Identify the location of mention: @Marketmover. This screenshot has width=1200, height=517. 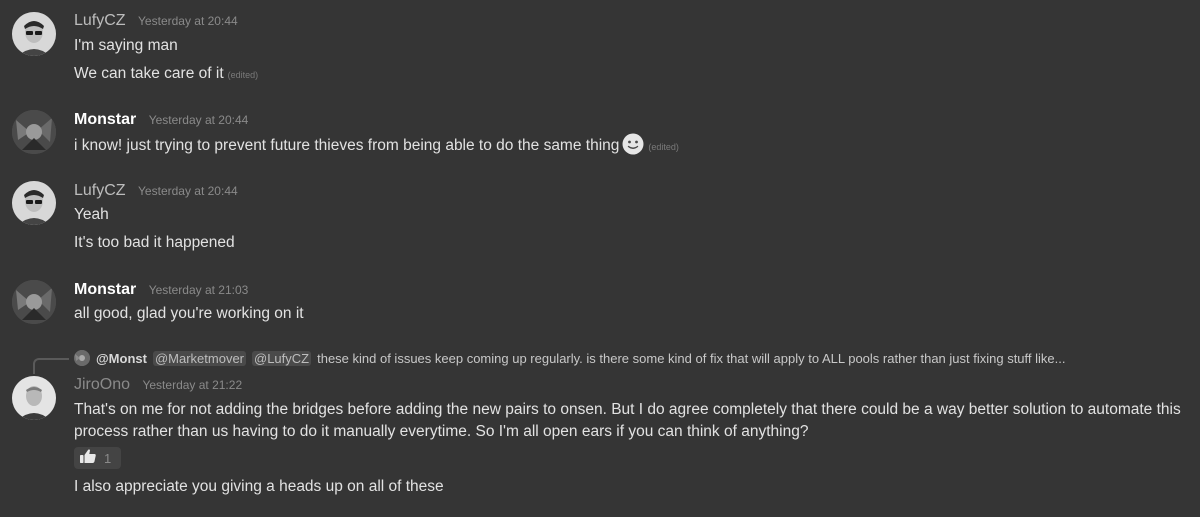
(199, 358).